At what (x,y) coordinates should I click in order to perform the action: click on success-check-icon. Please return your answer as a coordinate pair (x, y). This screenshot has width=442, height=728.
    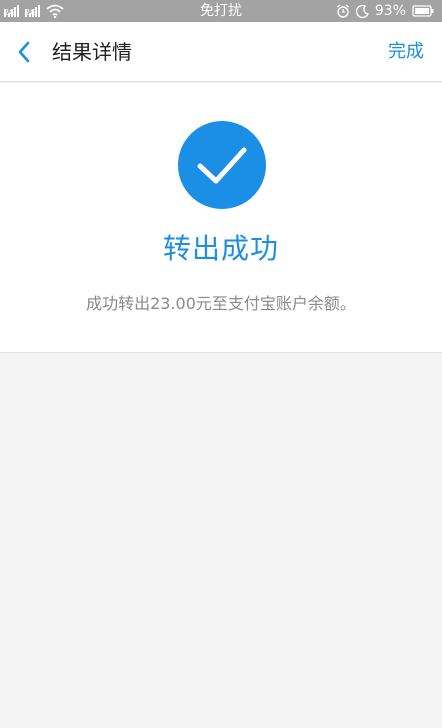
    Looking at the image, I should click on (222, 165).